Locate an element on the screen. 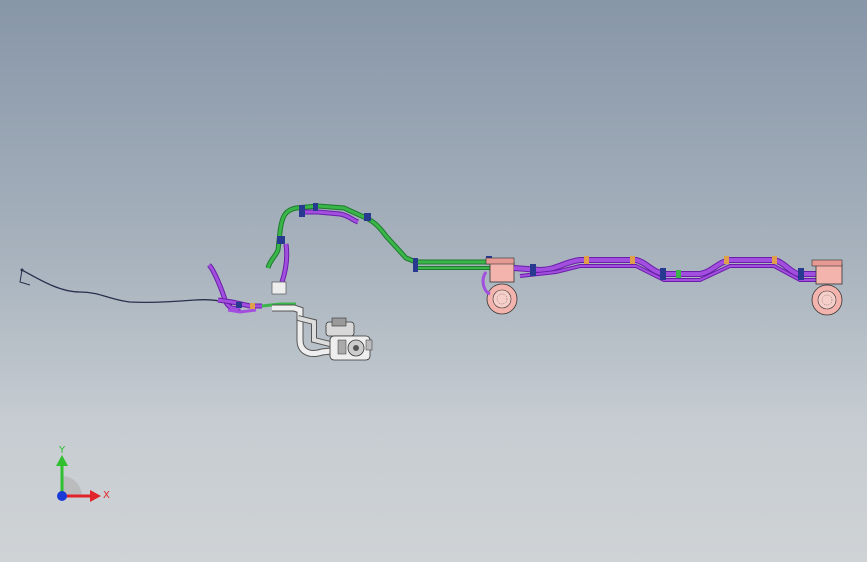 The image size is (867, 562). valve is located at coordinates (279, 288).